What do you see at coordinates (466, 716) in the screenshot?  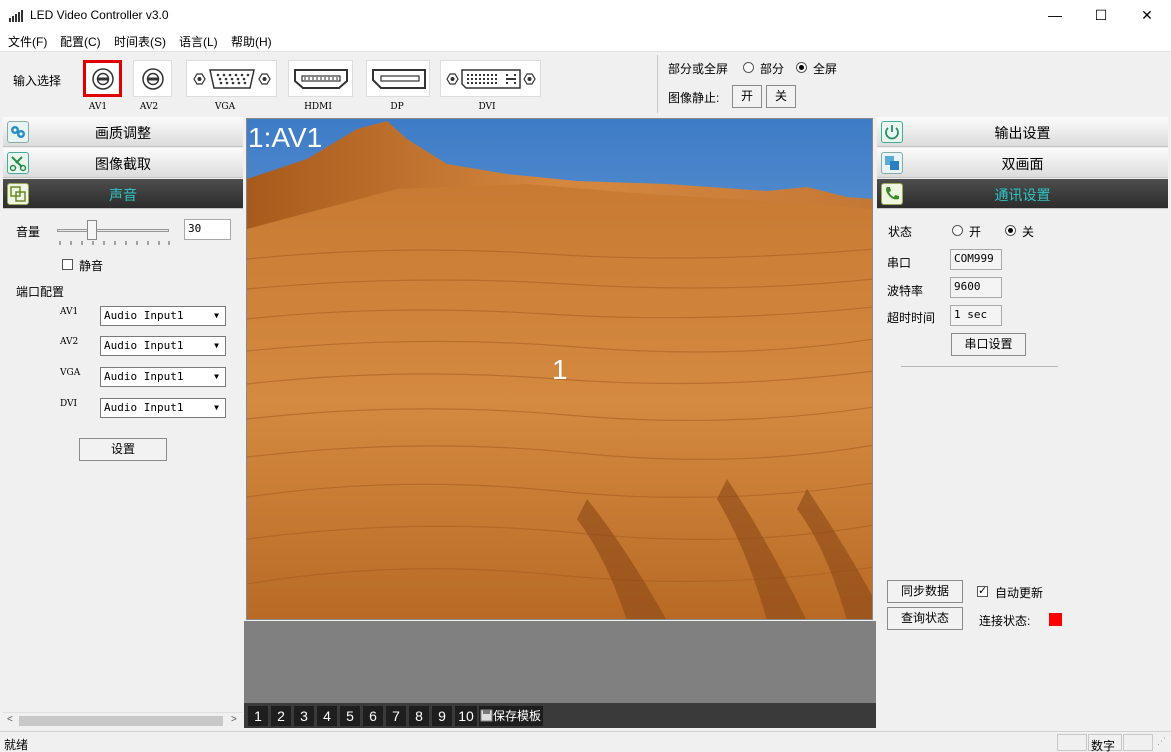 I see `template-tab-10: 10` at bounding box center [466, 716].